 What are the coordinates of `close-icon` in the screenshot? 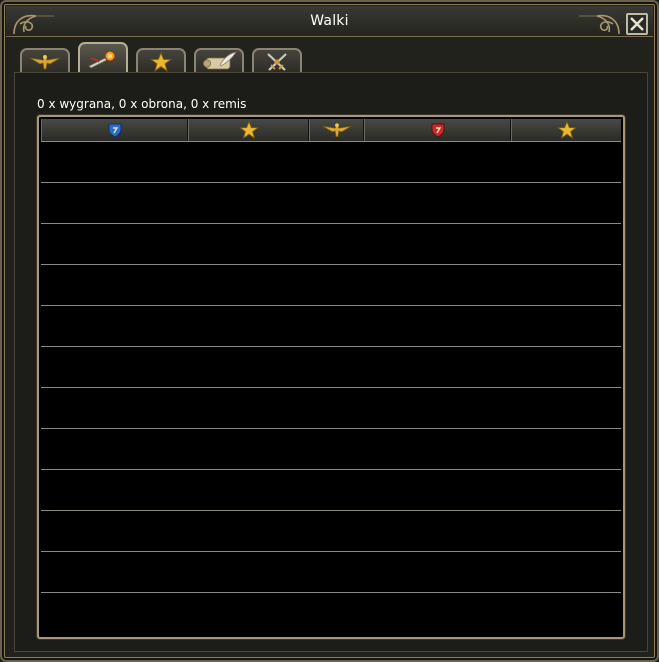 It's located at (637, 24).